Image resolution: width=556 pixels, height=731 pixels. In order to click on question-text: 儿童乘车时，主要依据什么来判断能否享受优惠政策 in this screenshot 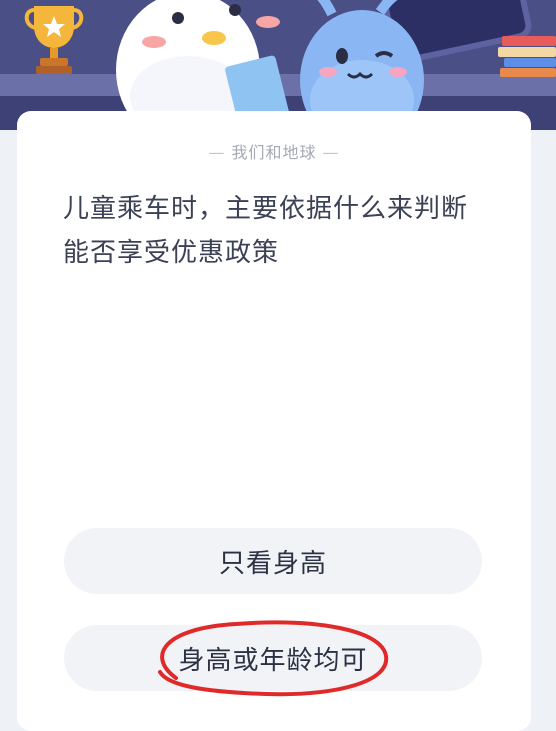, I will do `click(266, 231)`.